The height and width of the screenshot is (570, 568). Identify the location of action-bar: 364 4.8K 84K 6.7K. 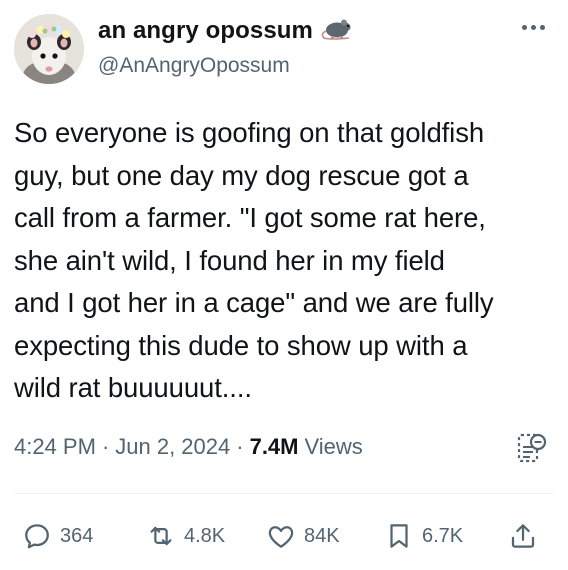
(284, 536).